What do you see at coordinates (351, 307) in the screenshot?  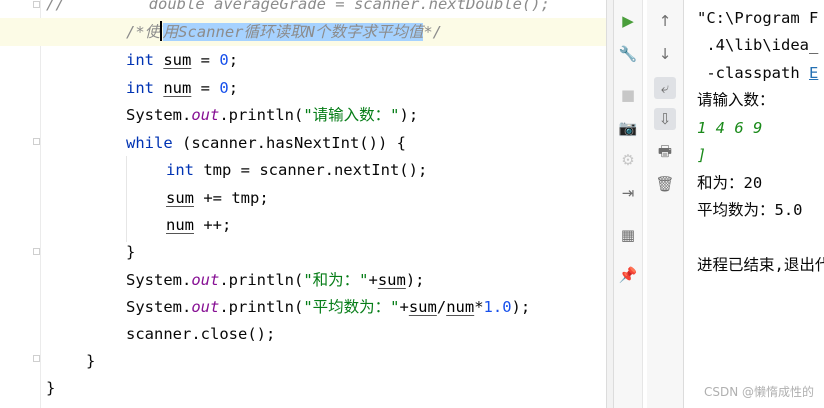 I see `string-literal: "平均数为："` at bounding box center [351, 307].